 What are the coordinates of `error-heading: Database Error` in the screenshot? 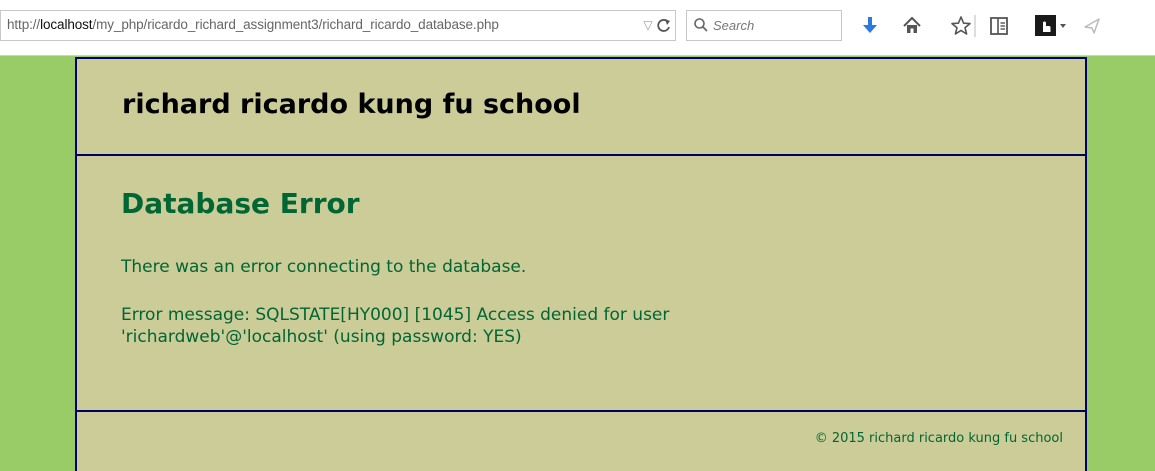 It's located at (240, 203).